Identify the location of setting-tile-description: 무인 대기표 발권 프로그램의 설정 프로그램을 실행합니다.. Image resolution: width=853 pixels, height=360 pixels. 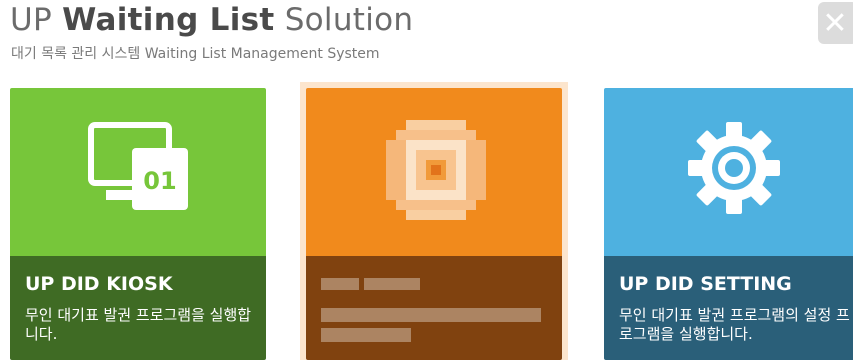
(734, 324).